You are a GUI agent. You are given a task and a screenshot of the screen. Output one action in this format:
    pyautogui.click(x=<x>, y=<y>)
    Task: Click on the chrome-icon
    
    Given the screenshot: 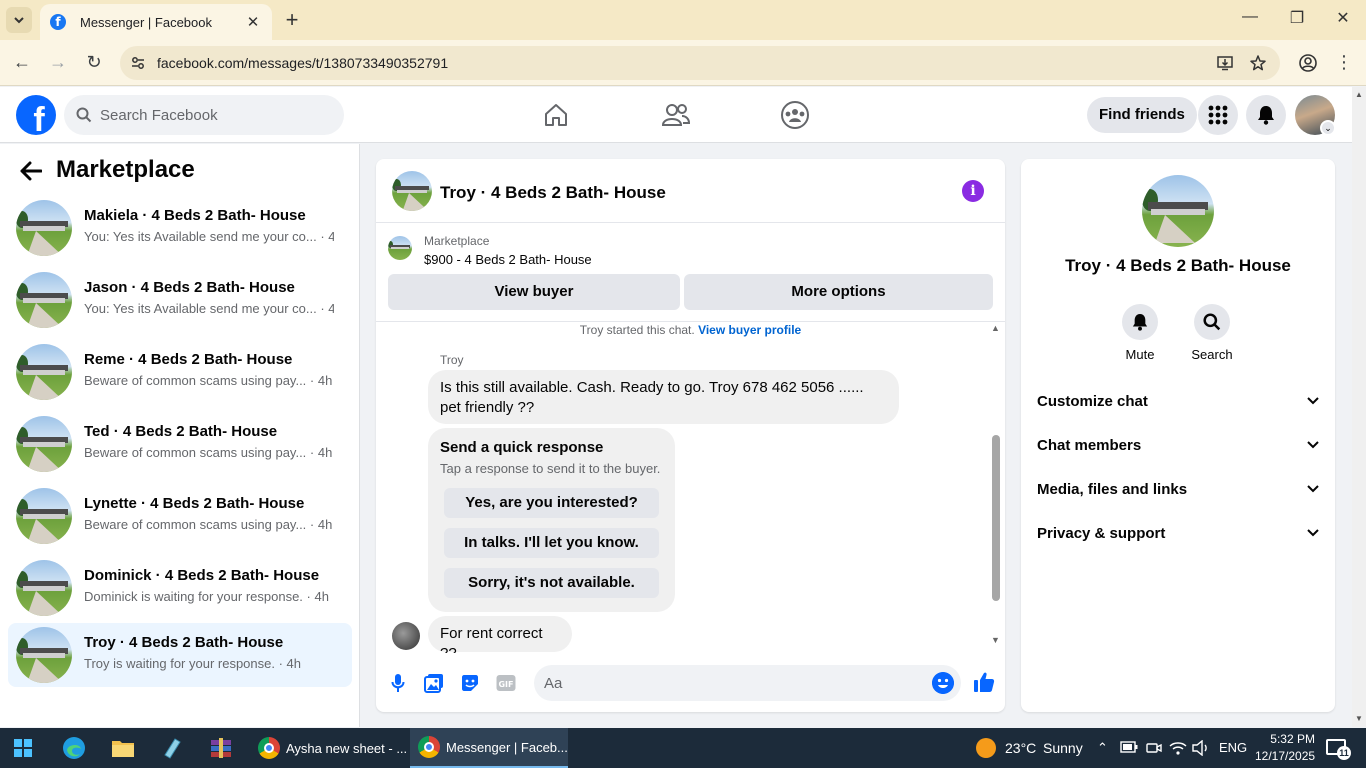 What is the action you would take?
    pyautogui.click(x=429, y=747)
    